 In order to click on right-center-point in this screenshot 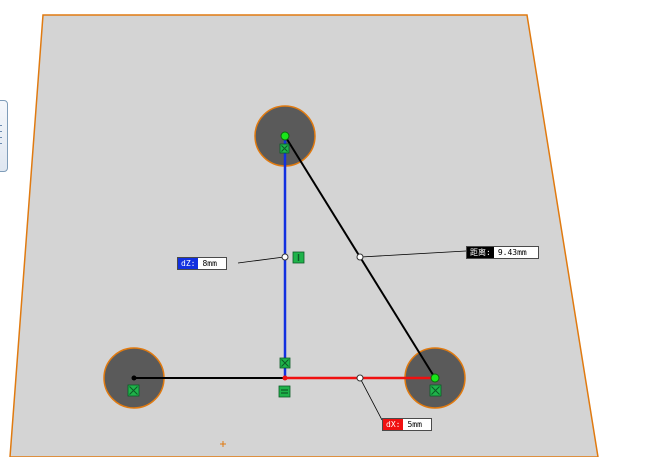, I will do `click(435, 378)`.